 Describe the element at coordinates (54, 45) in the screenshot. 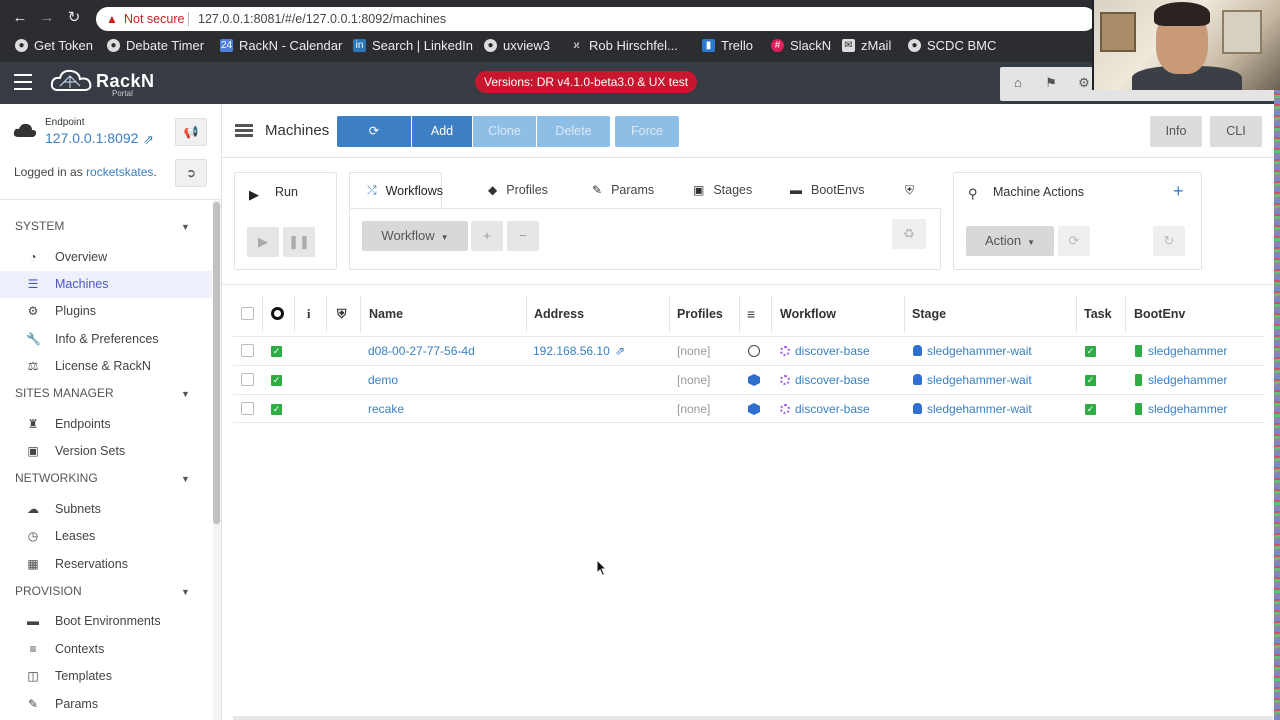

I see `bookmark-get-token: ● Get Token` at that location.